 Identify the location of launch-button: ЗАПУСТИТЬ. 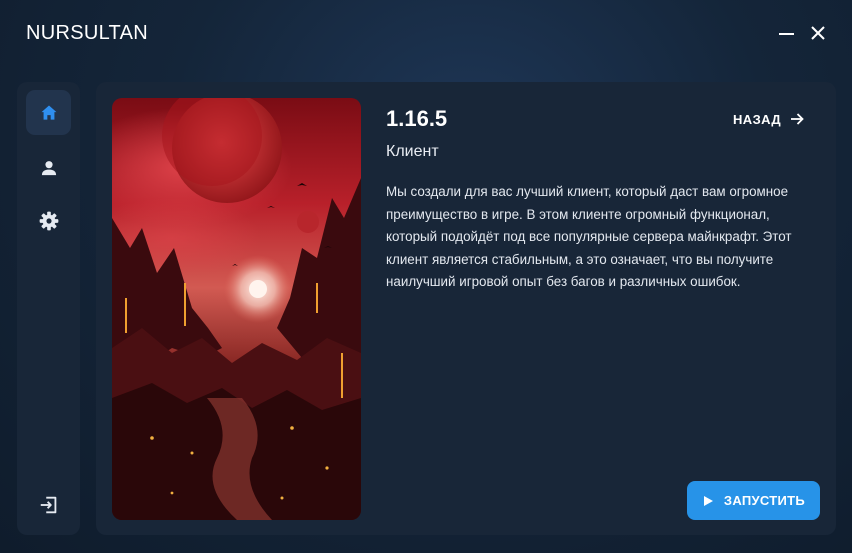
(753, 500).